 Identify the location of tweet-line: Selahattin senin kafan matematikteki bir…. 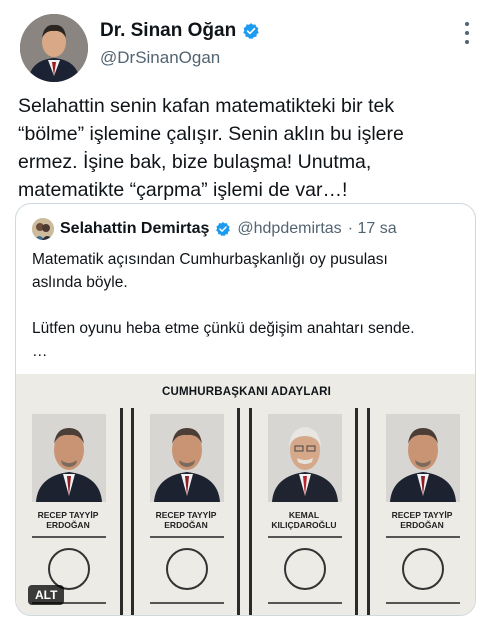
(206, 106).